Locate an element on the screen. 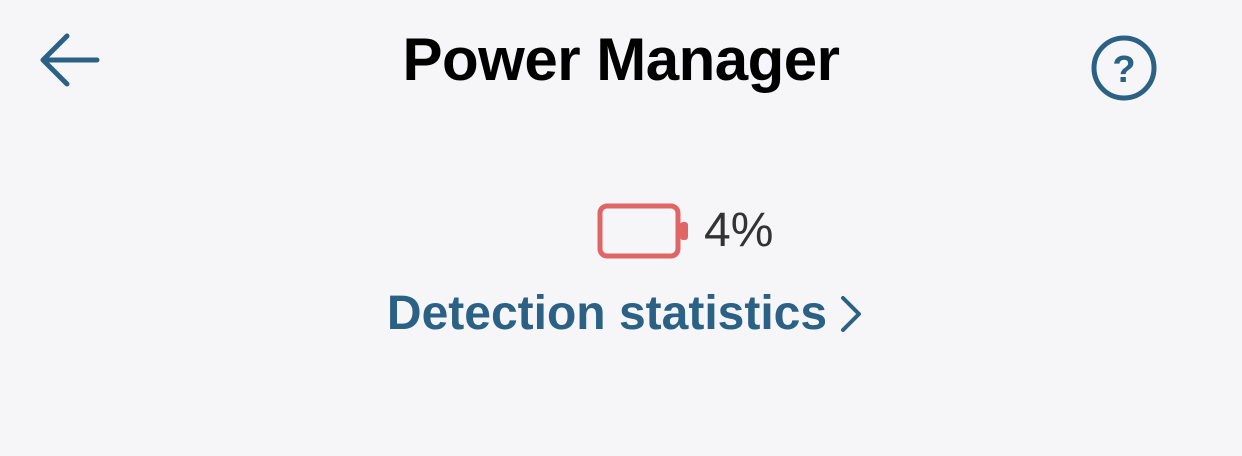  battery-percent: 4% is located at coordinates (739, 230).